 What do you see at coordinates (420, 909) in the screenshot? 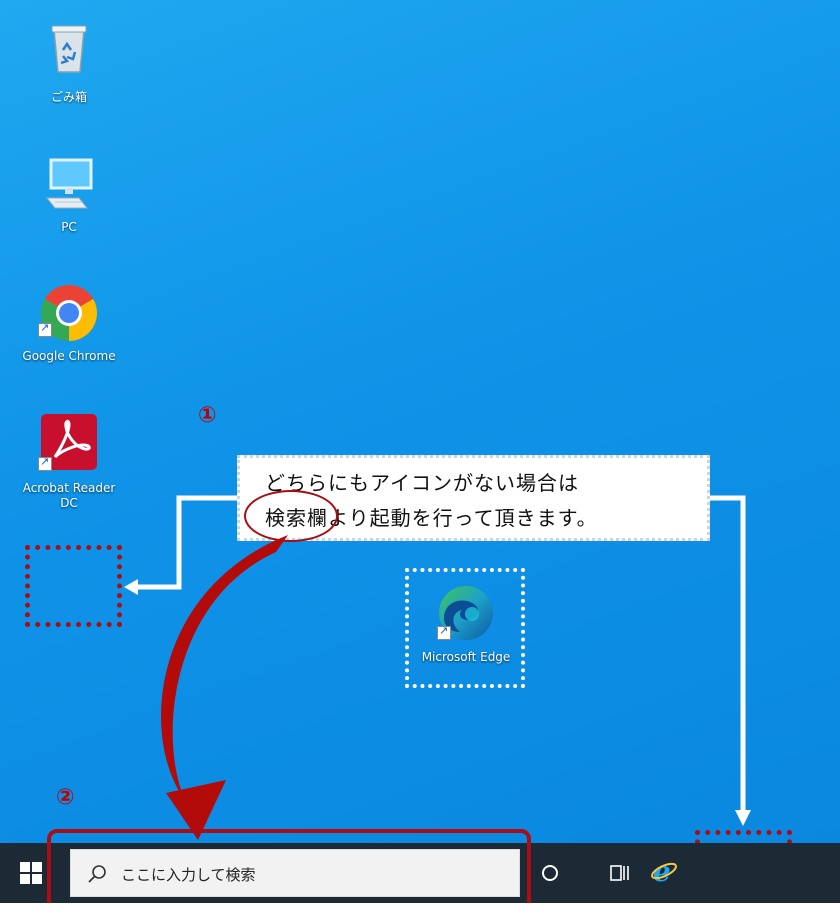
I see `bottom-margin` at bounding box center [420, 909].